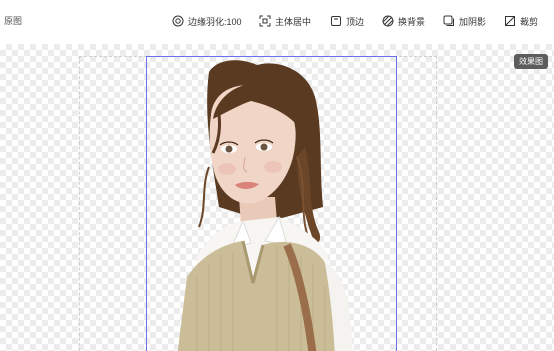  I want to click on crop-button: 裁剪, so click(521, 21).